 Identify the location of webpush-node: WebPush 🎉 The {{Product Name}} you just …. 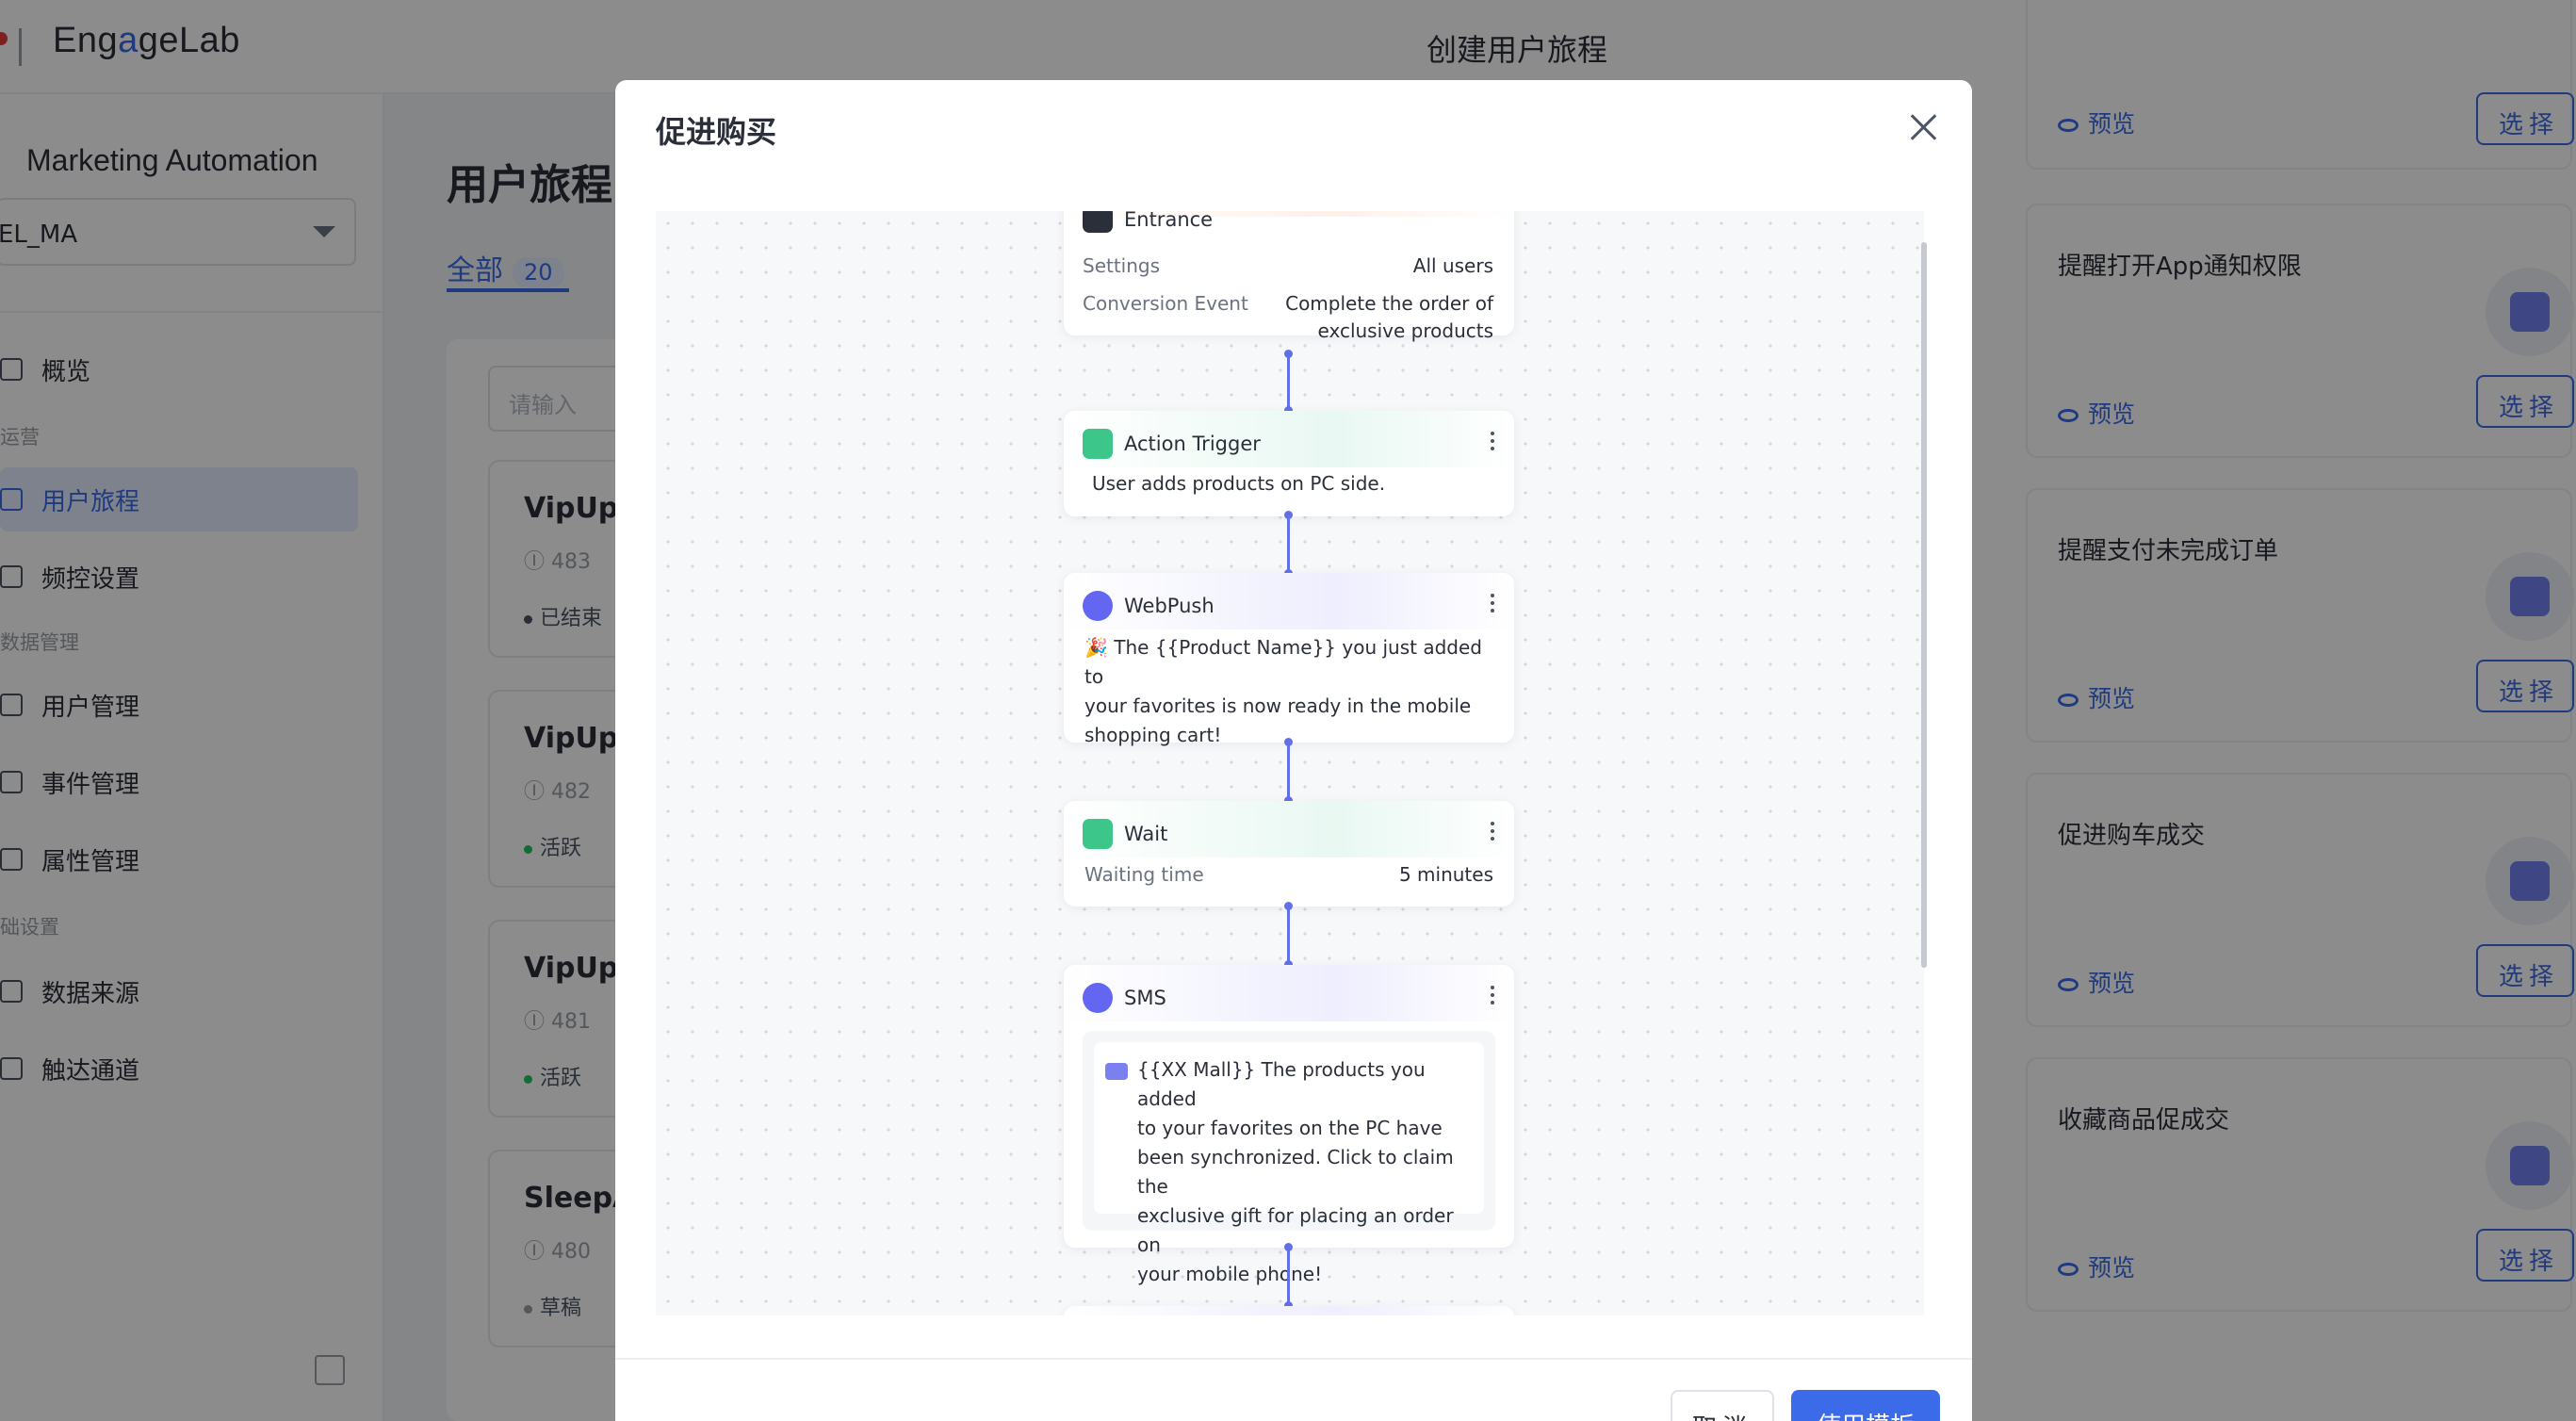
(1289, 659).